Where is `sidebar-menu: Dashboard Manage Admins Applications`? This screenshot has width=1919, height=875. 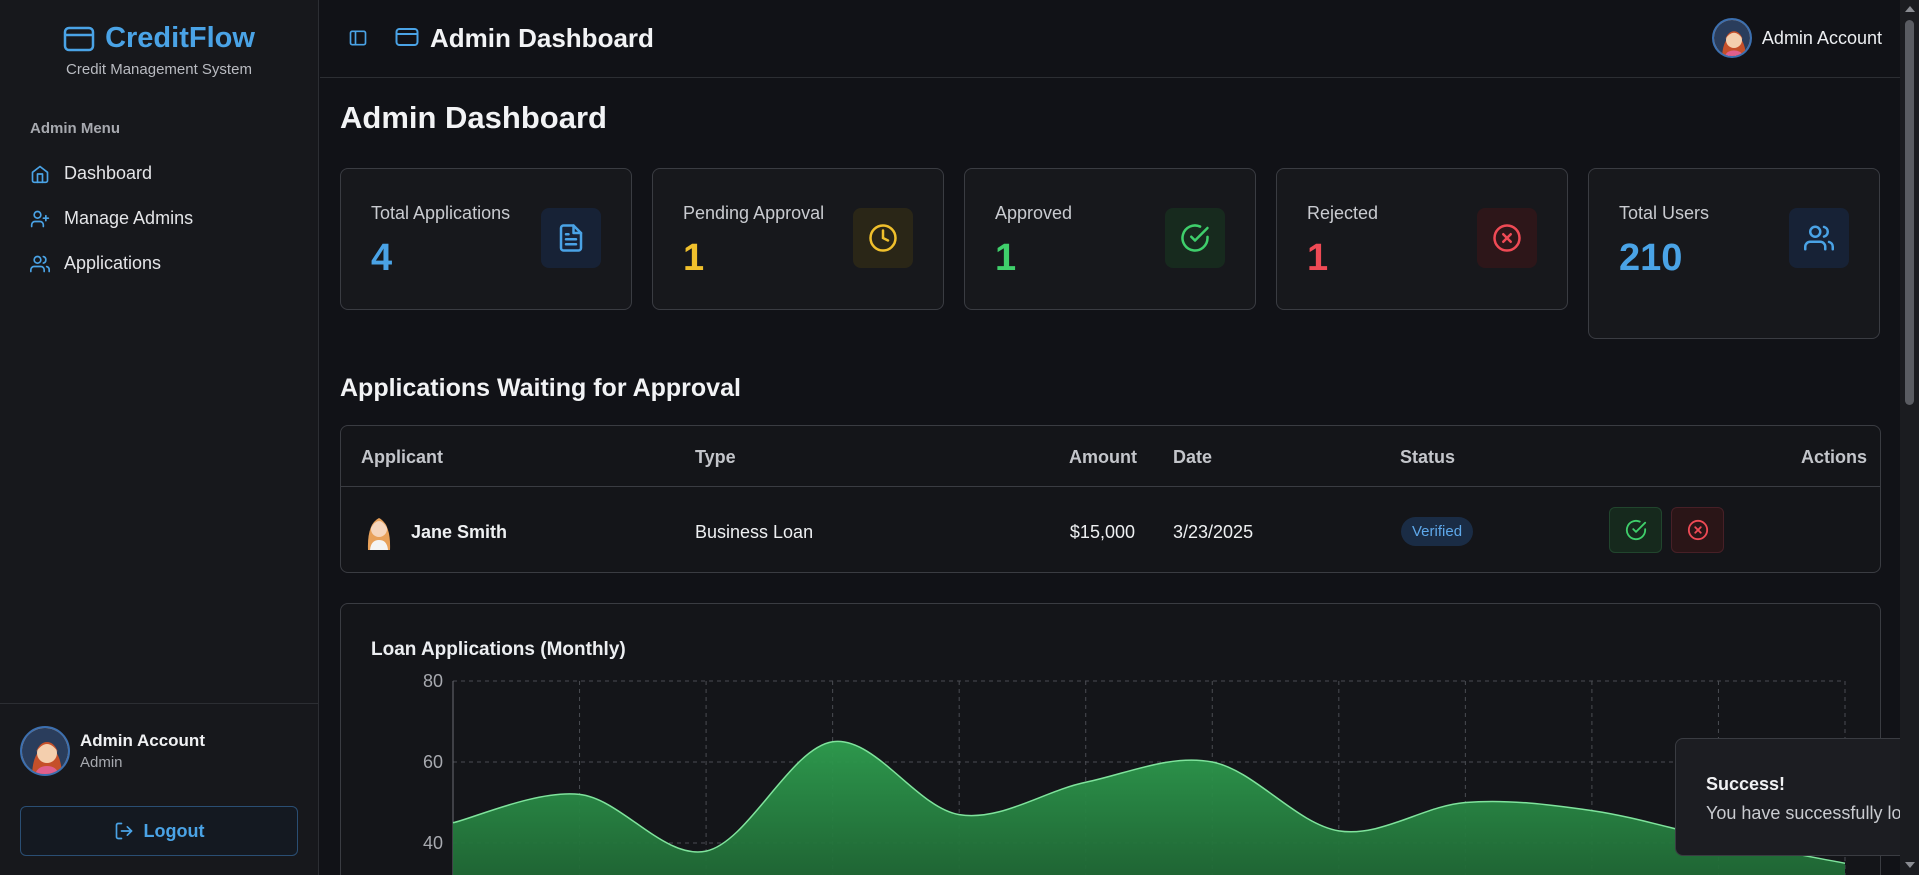 sidebar-menu: Dashboard Manage Admins Applications is located at coordinates (111, 218).